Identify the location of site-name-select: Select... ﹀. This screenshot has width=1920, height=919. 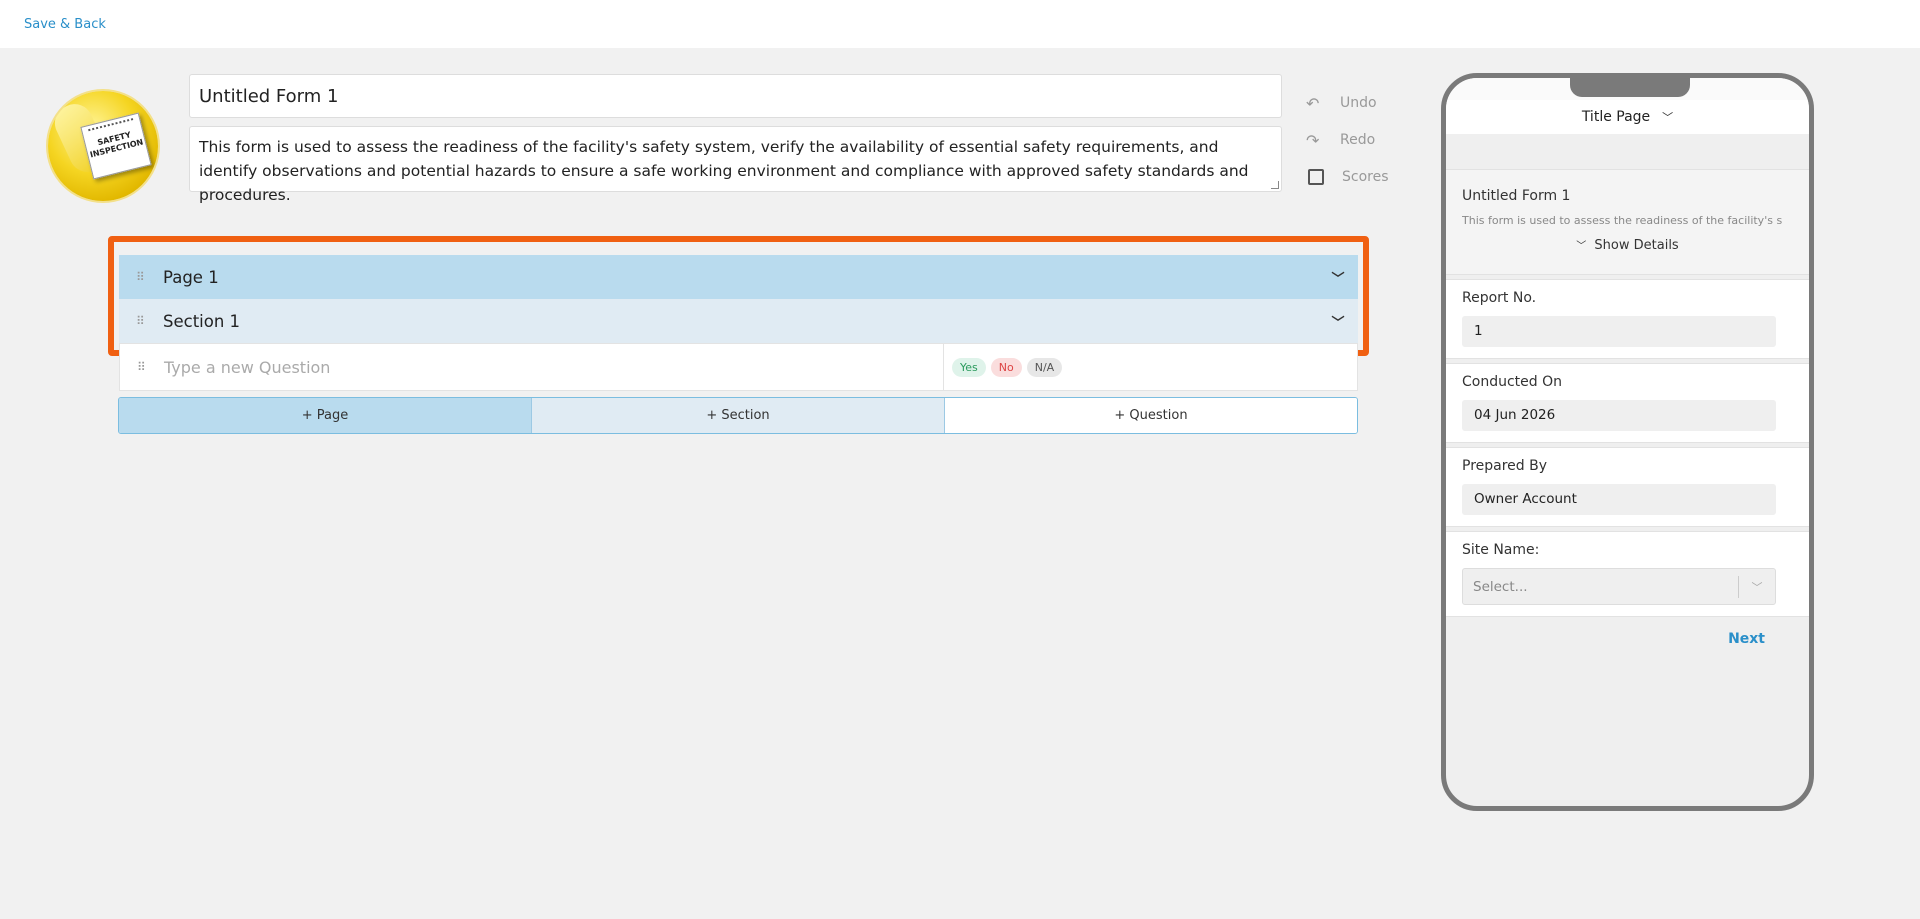
(1619, 586).